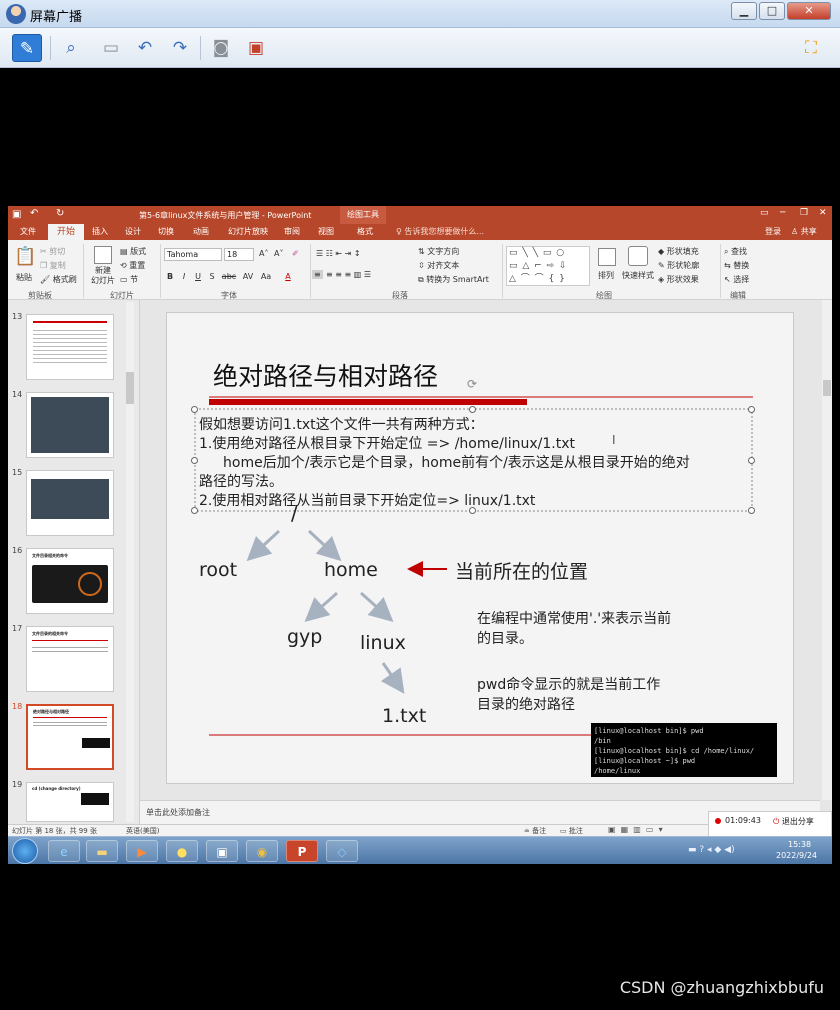 Image resolution: width=840 pixels, height=1010 pixels. Describe the element at coordinates (288, 276) in the screenshot. I see `font-color-button: A` at that location.